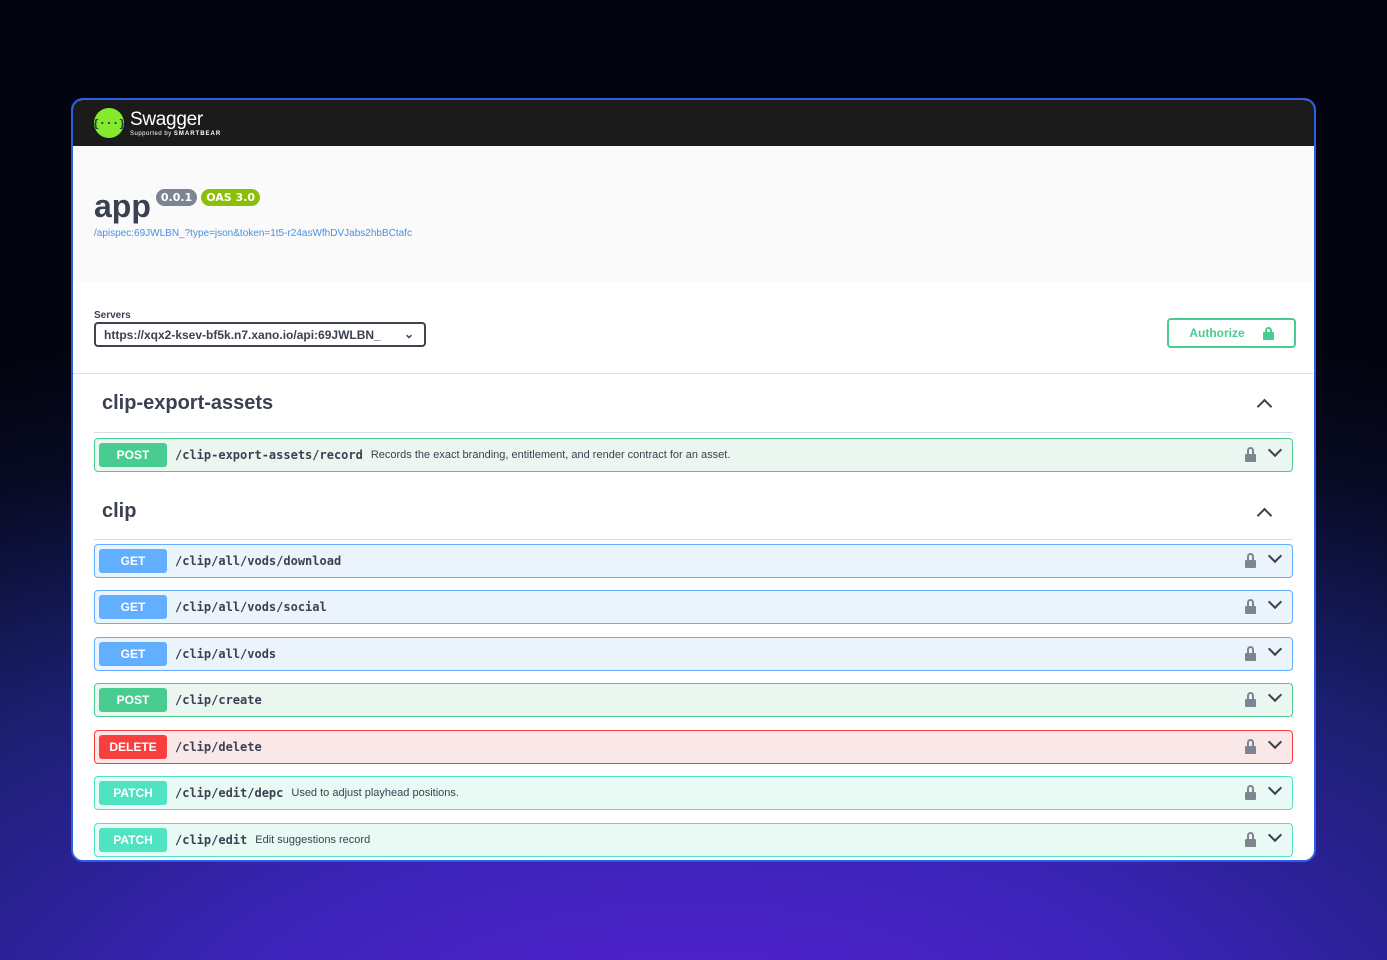  What do you see at coordinates (226, 653) in the screenshot?
I see `operation-path: /clip/all/vods` at bounding box center [226, 653].